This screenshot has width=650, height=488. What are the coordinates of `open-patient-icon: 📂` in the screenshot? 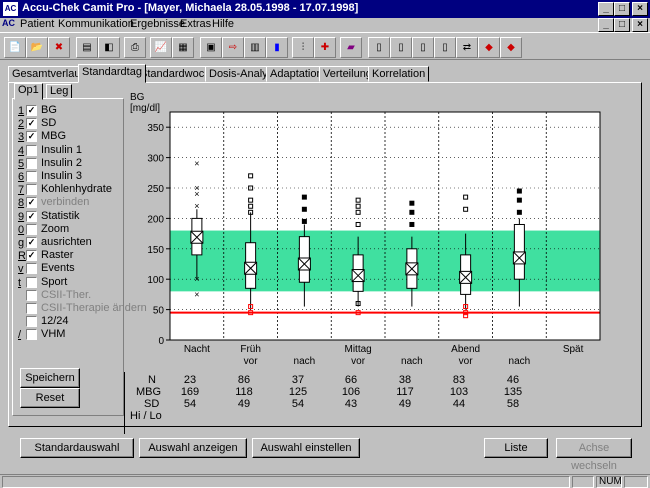 It's located at (37, 47).